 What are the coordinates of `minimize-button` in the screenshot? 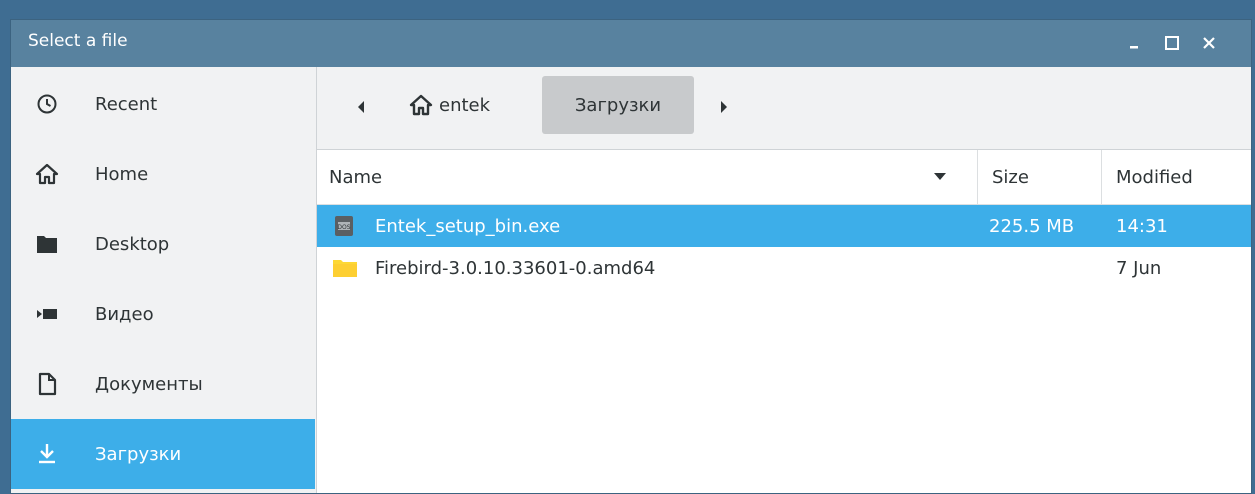 It's located at (1134, 43).